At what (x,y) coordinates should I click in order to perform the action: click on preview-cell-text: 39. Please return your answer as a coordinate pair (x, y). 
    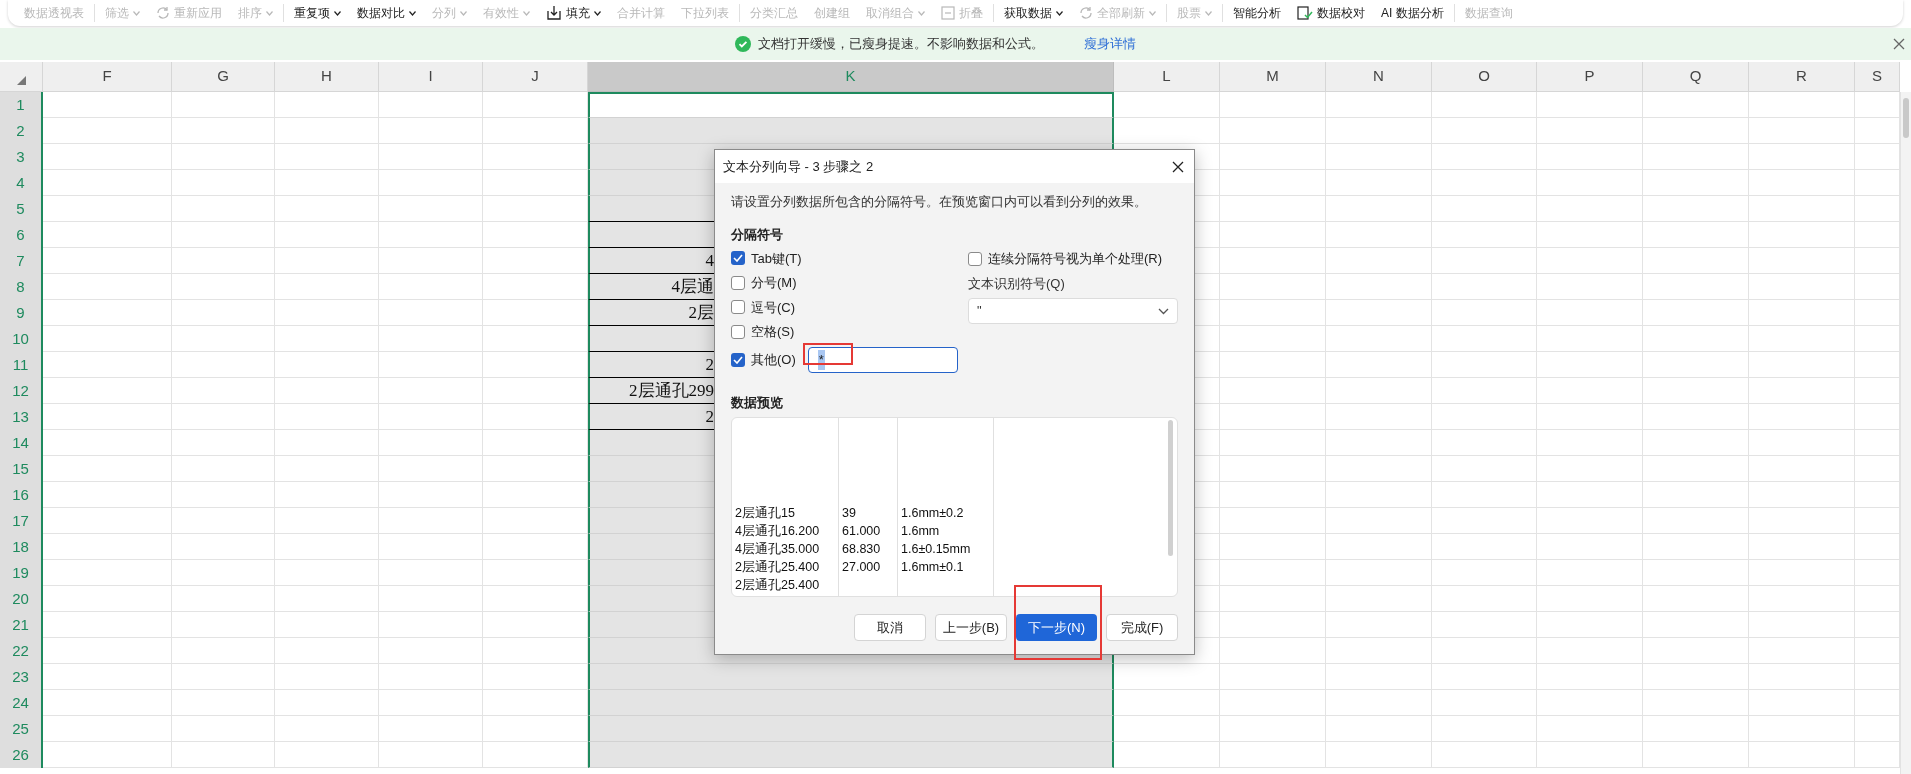
    Looking at the image, I should click on (849, 513).